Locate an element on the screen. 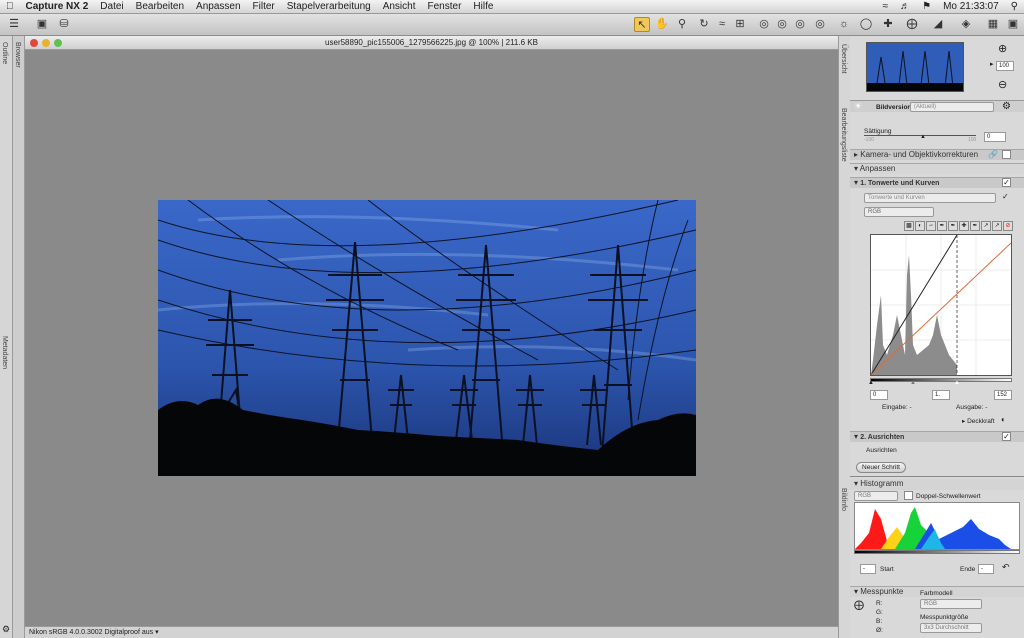 This screenshot has width=1024, height=638. add-point-icon: ✚ is located at coordinates (964, 226).